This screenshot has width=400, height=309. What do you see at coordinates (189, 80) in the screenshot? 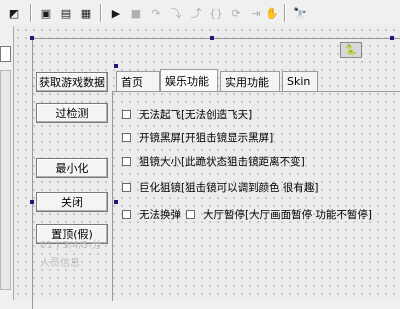
I see `tab-entertainment: 娱乐功能` at bounding box center [189, 80].